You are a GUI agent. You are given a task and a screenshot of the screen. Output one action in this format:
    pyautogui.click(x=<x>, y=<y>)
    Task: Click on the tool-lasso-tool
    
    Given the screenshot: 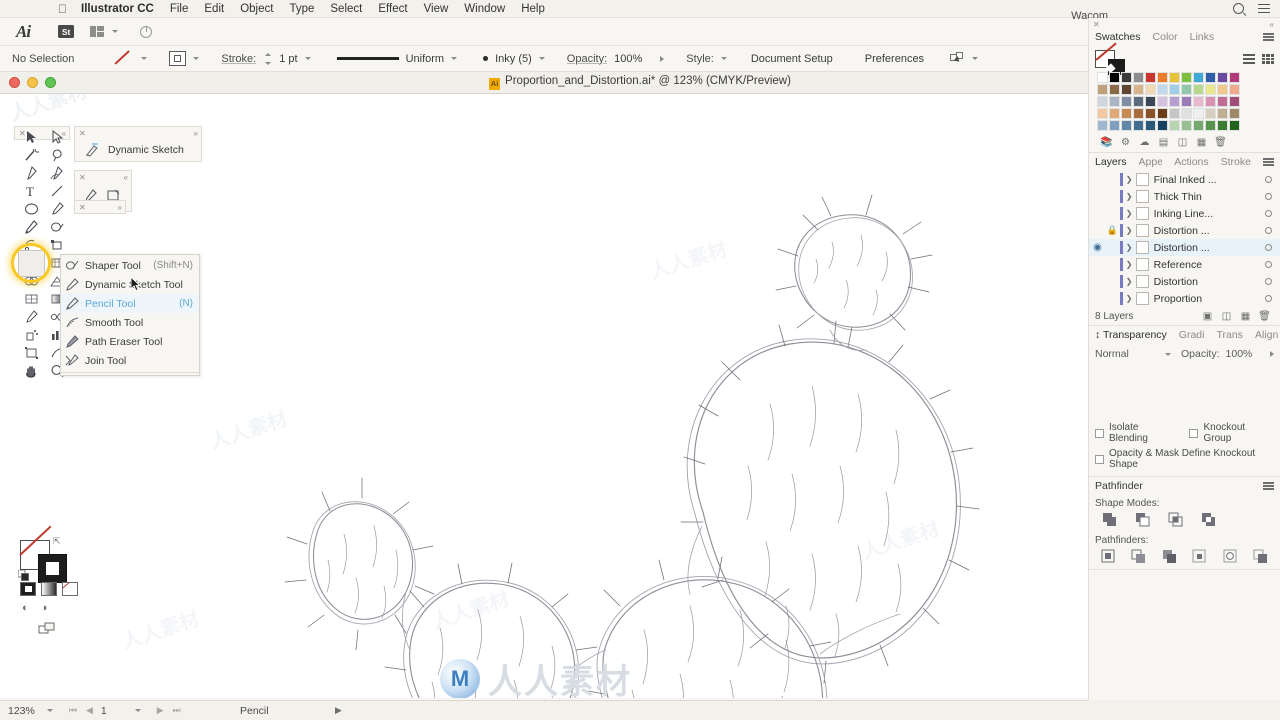 What is the action you would take?
    pyautogui.click(x=57, y=155)
    